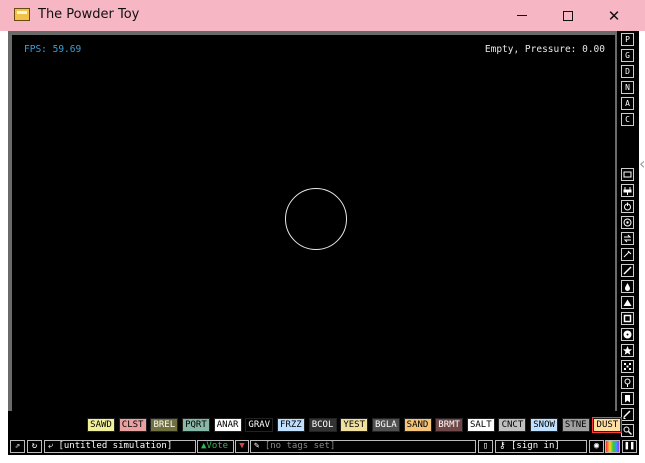 Image resolution: width=645 pixels, height=463 pixels. I want to click on mouse-cursor-fragment: ‹, so click(642, 163).